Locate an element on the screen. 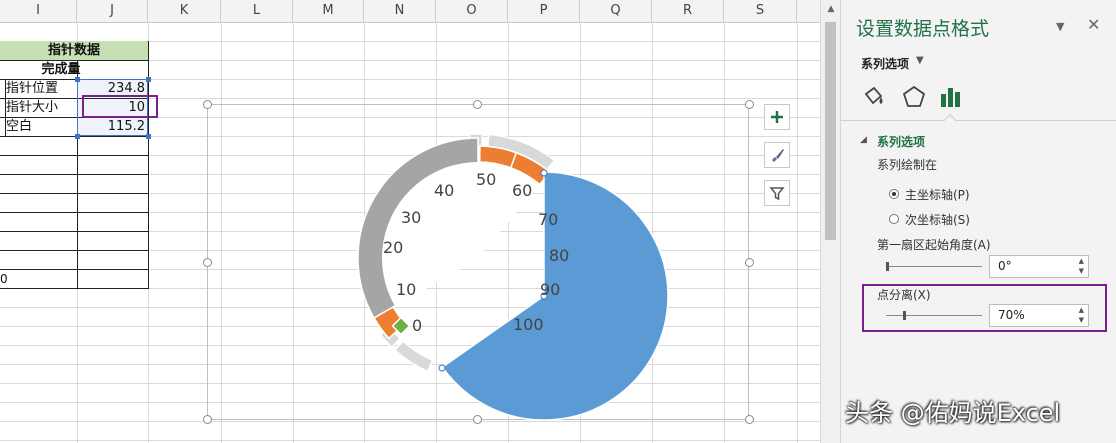 Image resolution: width=1116 pixels, height=443 pixels. tick-label: 10 is located at coordinates (406, 289).